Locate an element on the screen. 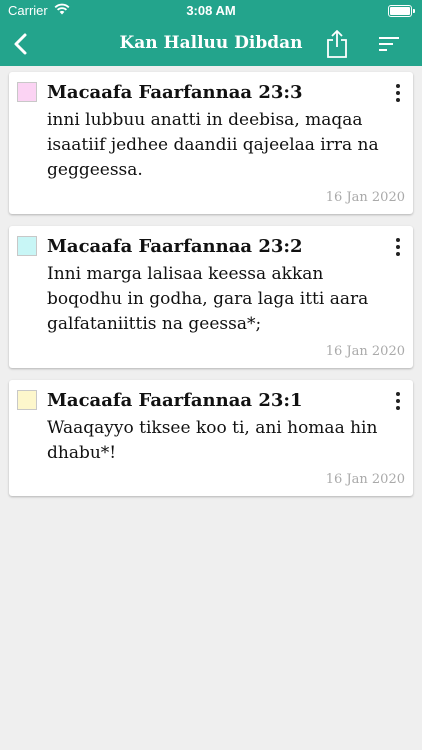  verse-reference: Macaafa Faarfannaa 23:3 is located at coordinates (175, 92).